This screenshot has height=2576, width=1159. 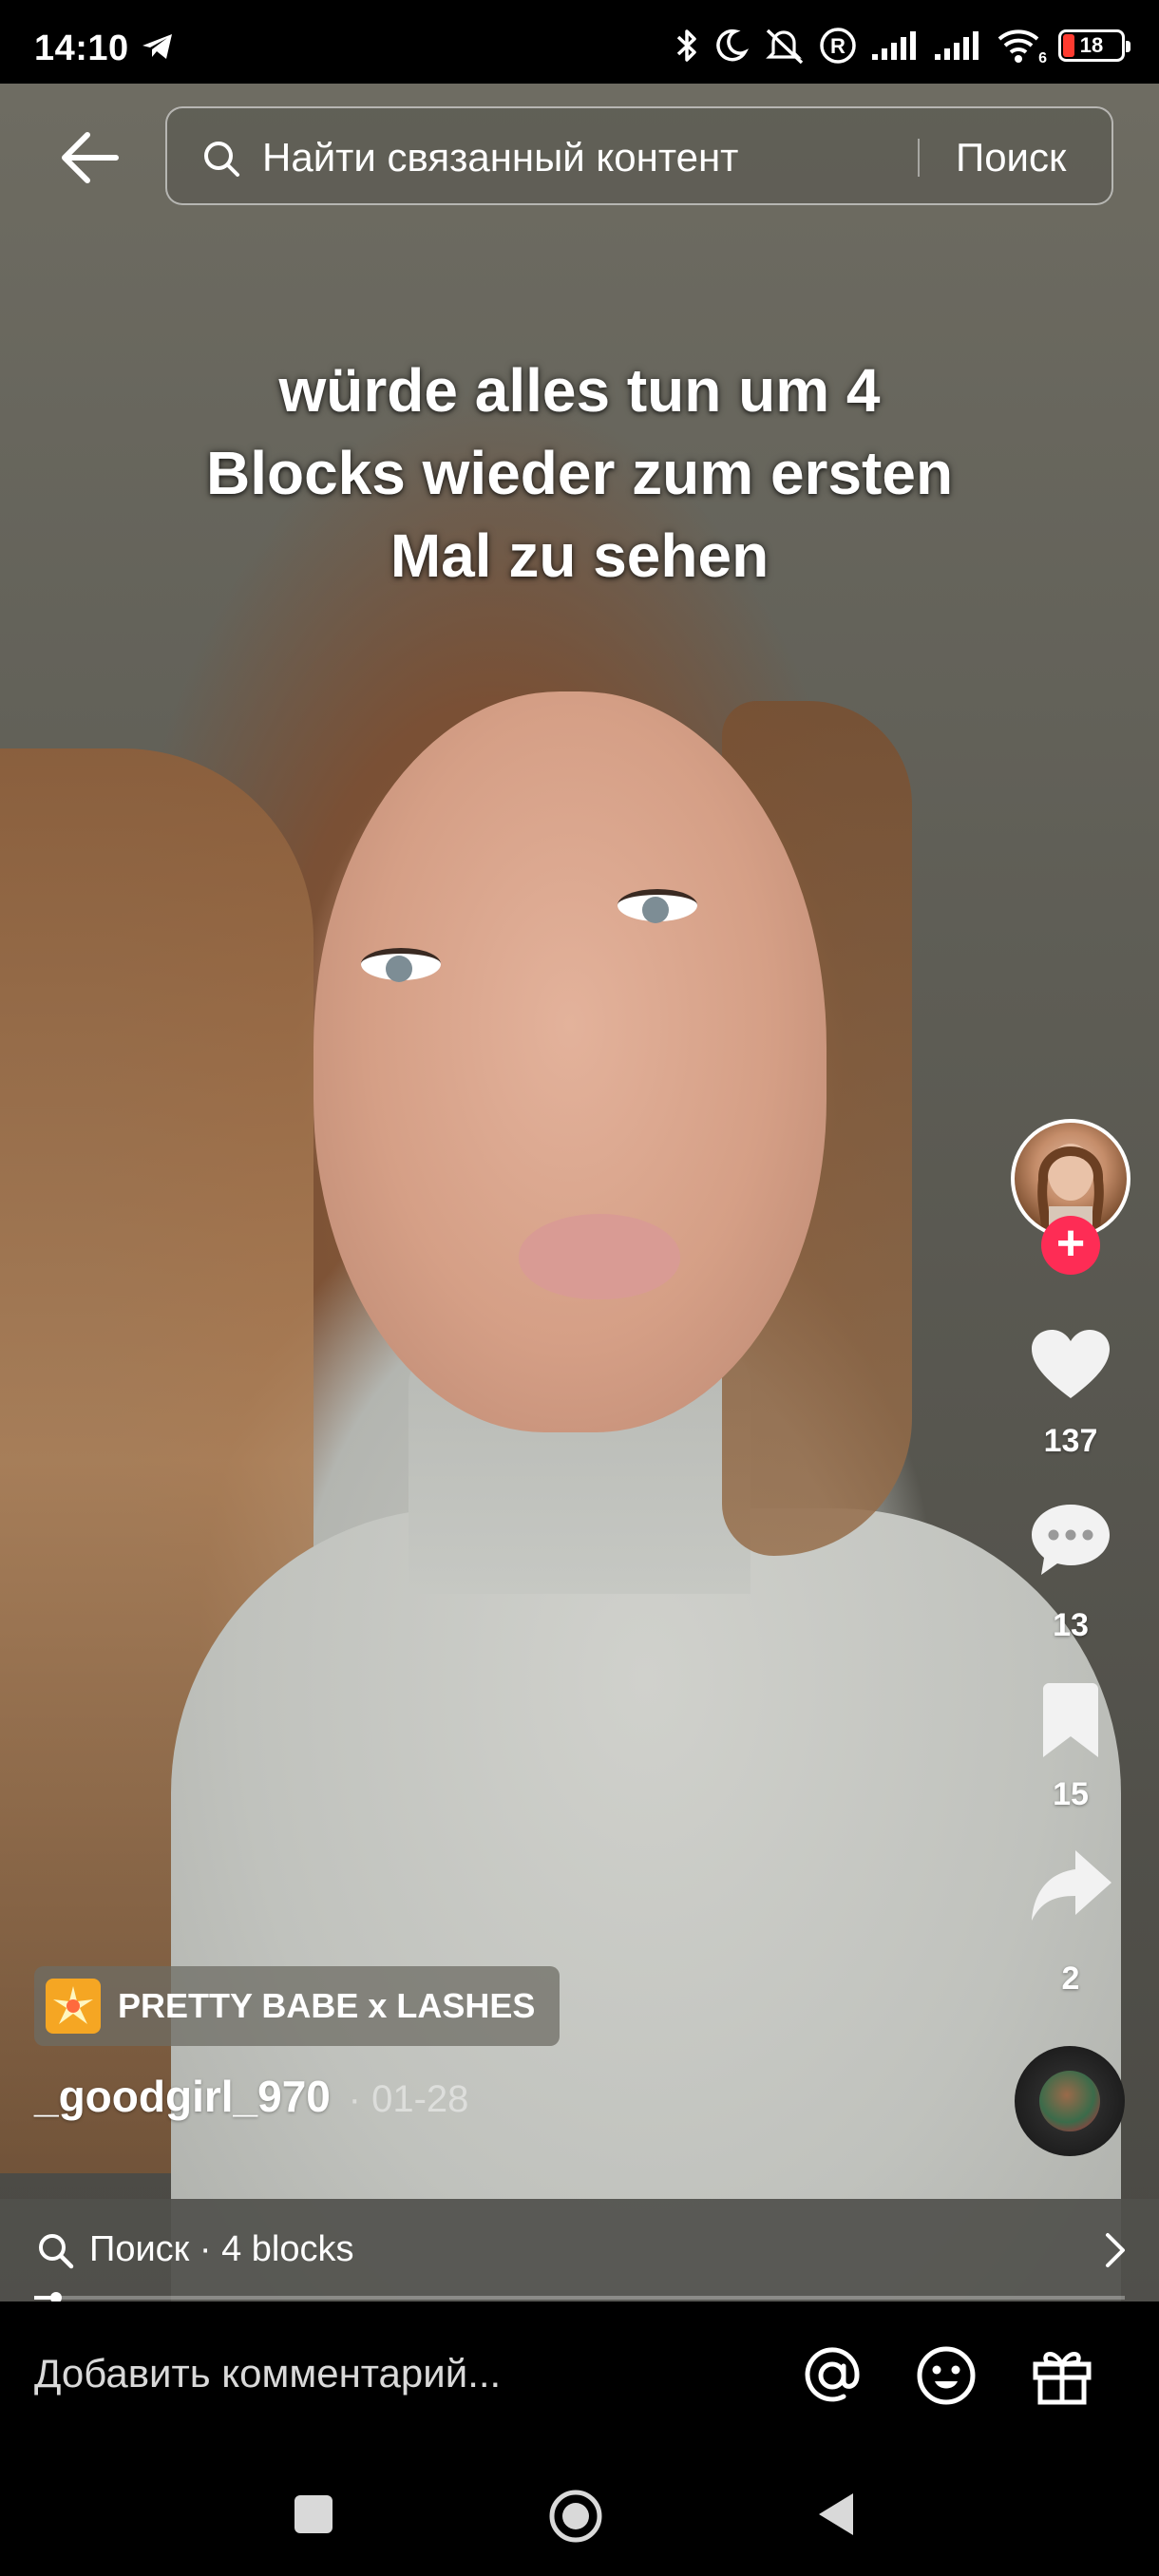 I want to click on save-count: 15, so click(x=1071, y=1794).